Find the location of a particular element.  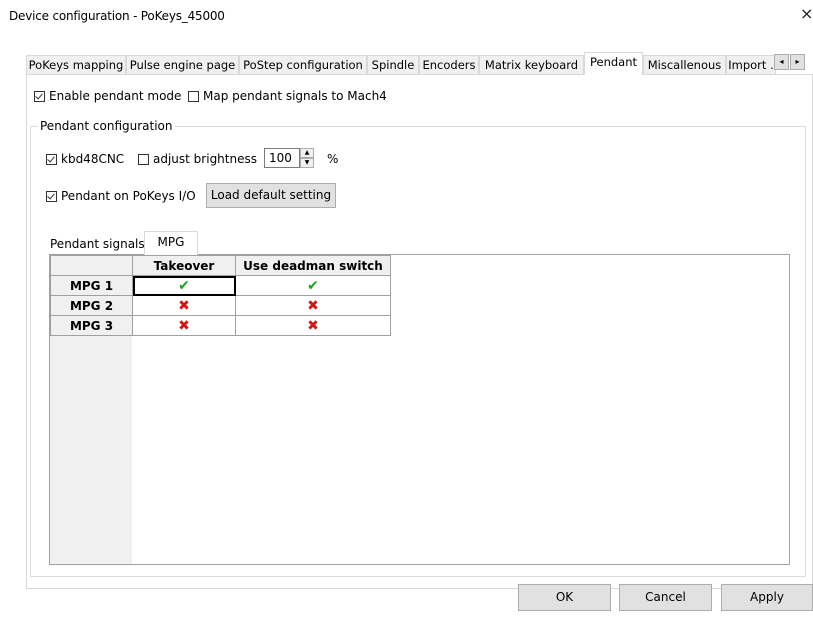

tab-matrix-keyboard: Matrix keyboard is located at coordinates (531, 64).